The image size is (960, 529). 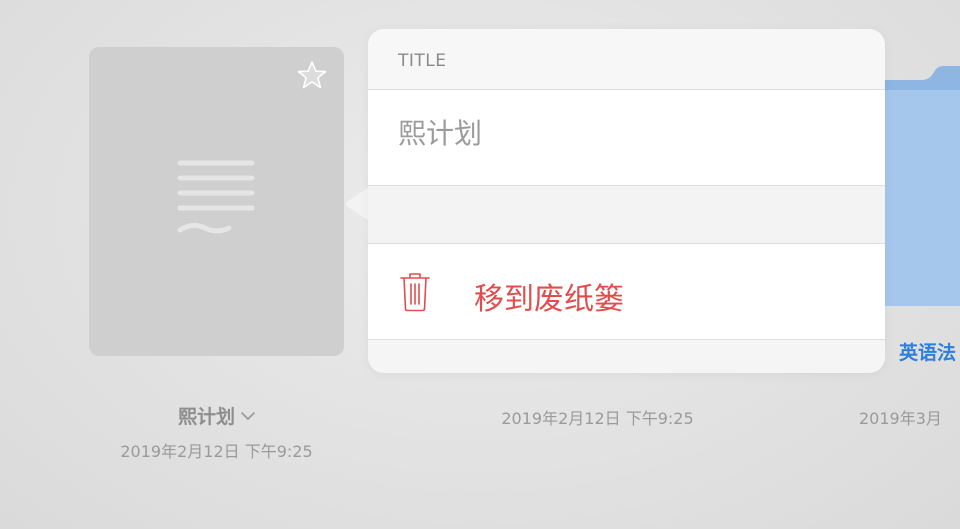 What do you see at coordinates (206, 417) in the screenshot?
I see `document-name-label: 熙计划` at bounding box center [206, 417].